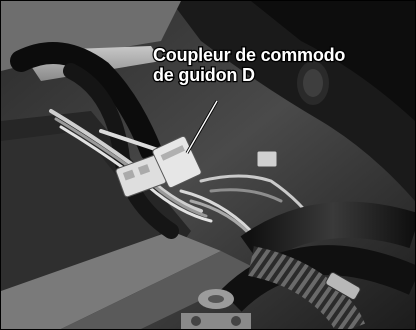 The image size is (416, 330). I want to click on connector-callout-label: Coupleur de commodo de guidon D, so click(249, 65).